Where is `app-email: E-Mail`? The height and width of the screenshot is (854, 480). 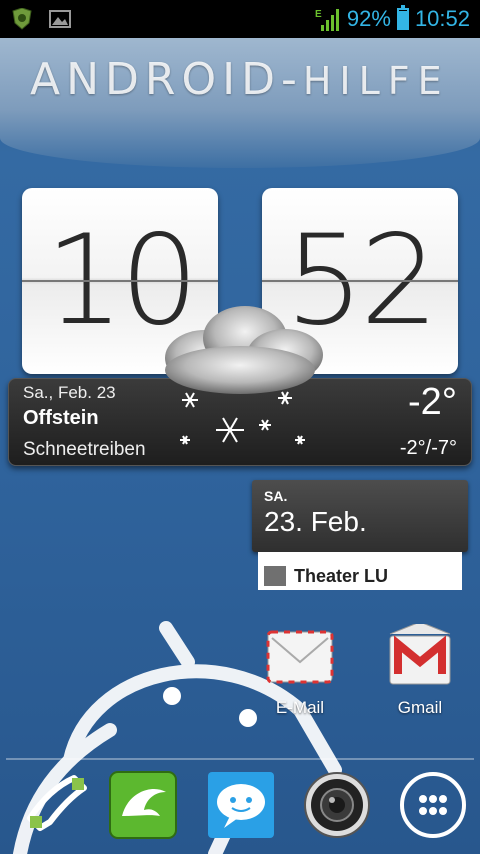 app-email: E-Mail is located at coordinates (300, 671).